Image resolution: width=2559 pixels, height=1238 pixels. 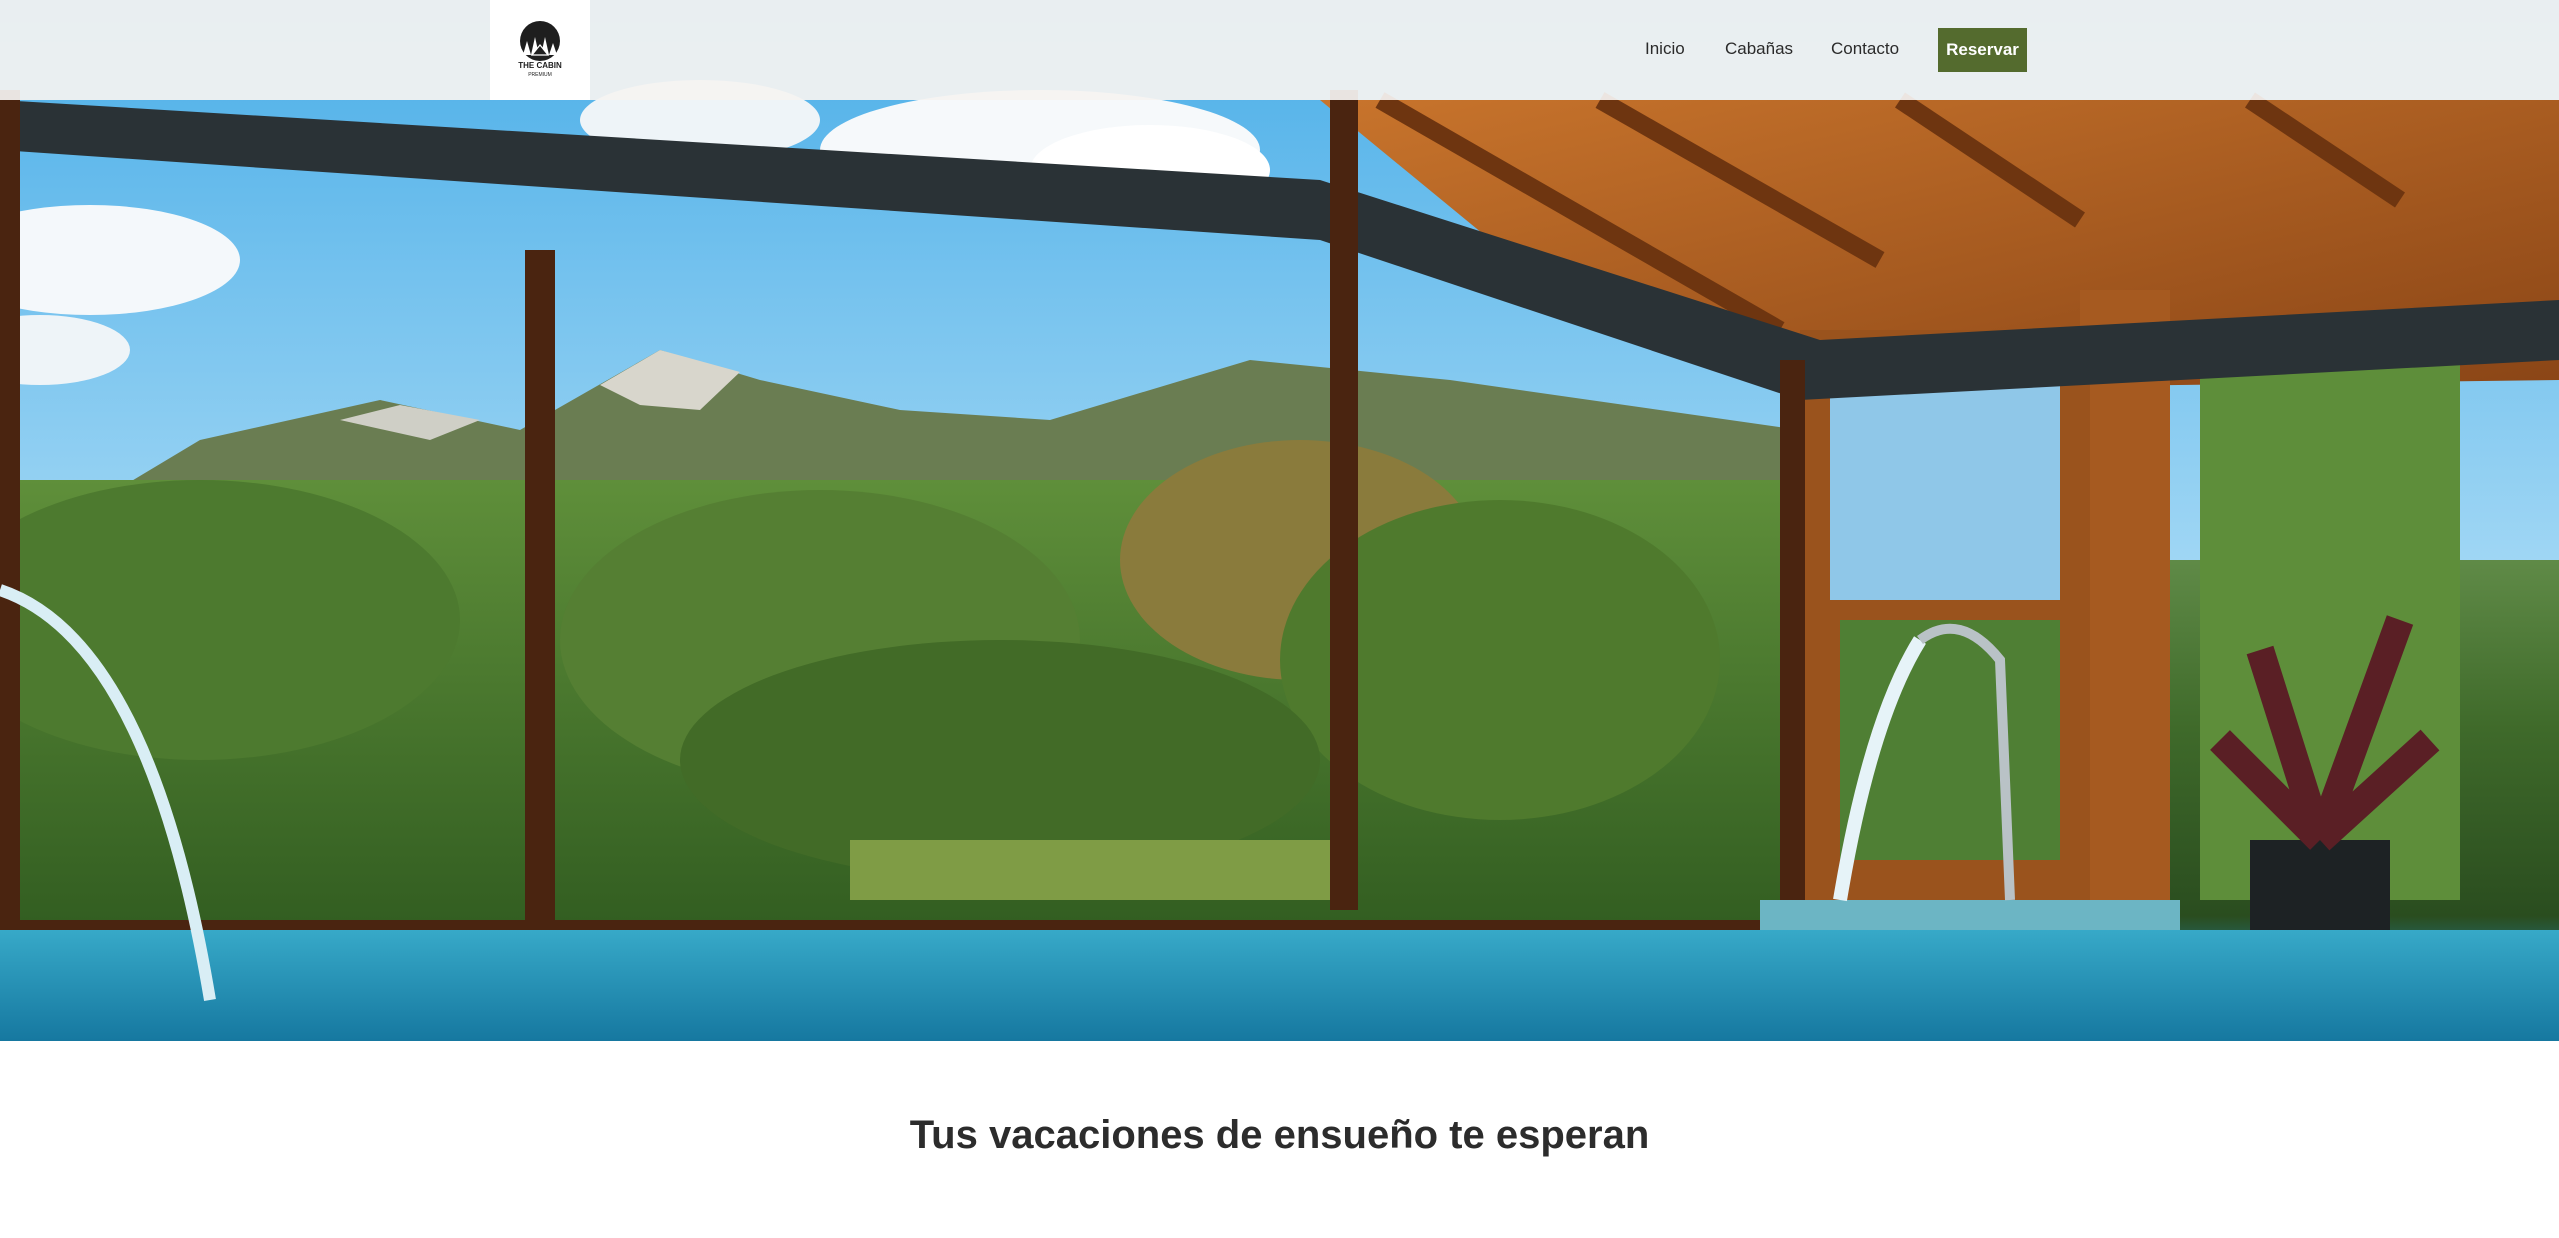 What do you see at coordinates (1665, 49) in the screenshot?
I see `nav-link-inicio: Inicio` at bounding box center [1665, 49].